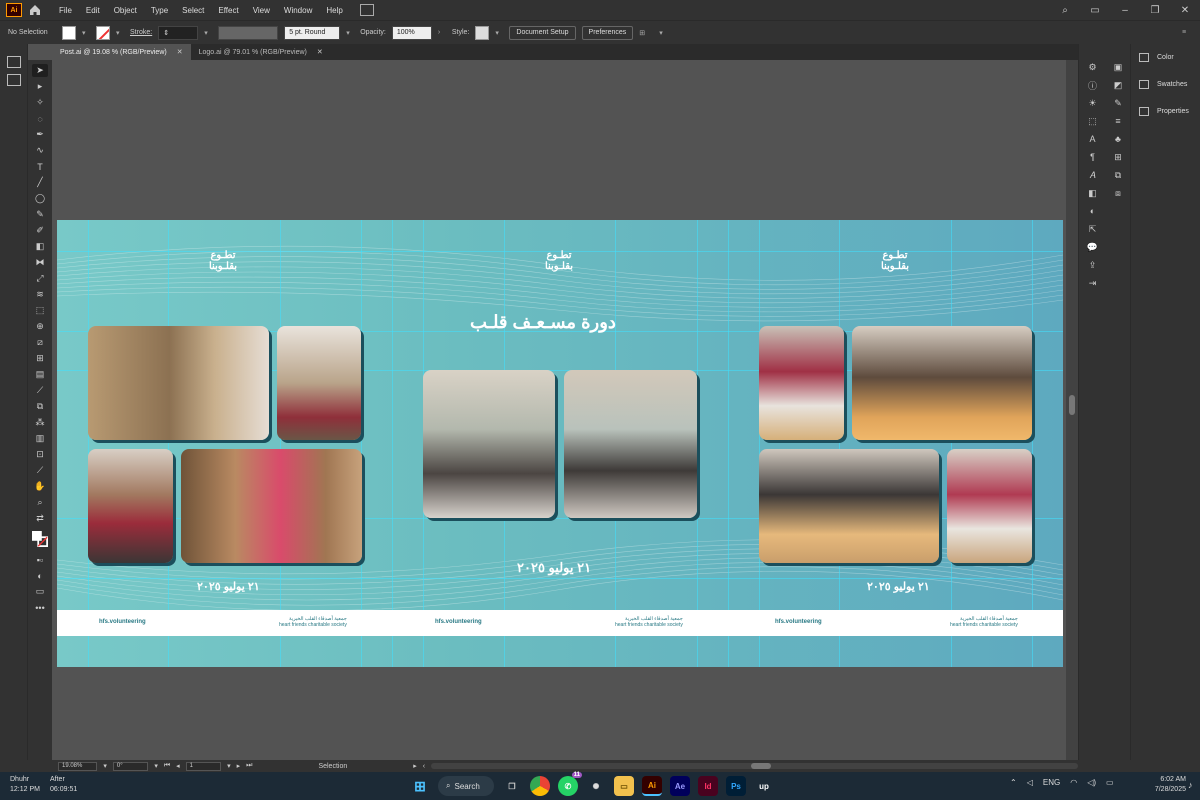 This screenshot has height=800, width=1200. What do you see at coordinates (1093, 265) in the screenshot?
I see `asset-export-icon: ⇪` at bounding box center [1093, 265].